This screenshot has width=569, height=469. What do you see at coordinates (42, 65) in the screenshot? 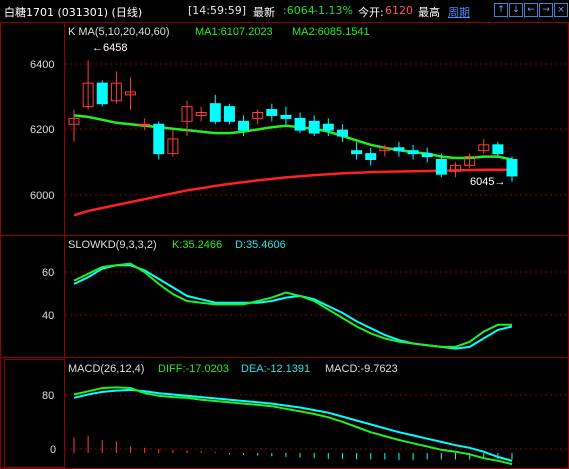
I see `y-tick-6400: 6400` at bounding box center [42, 65].